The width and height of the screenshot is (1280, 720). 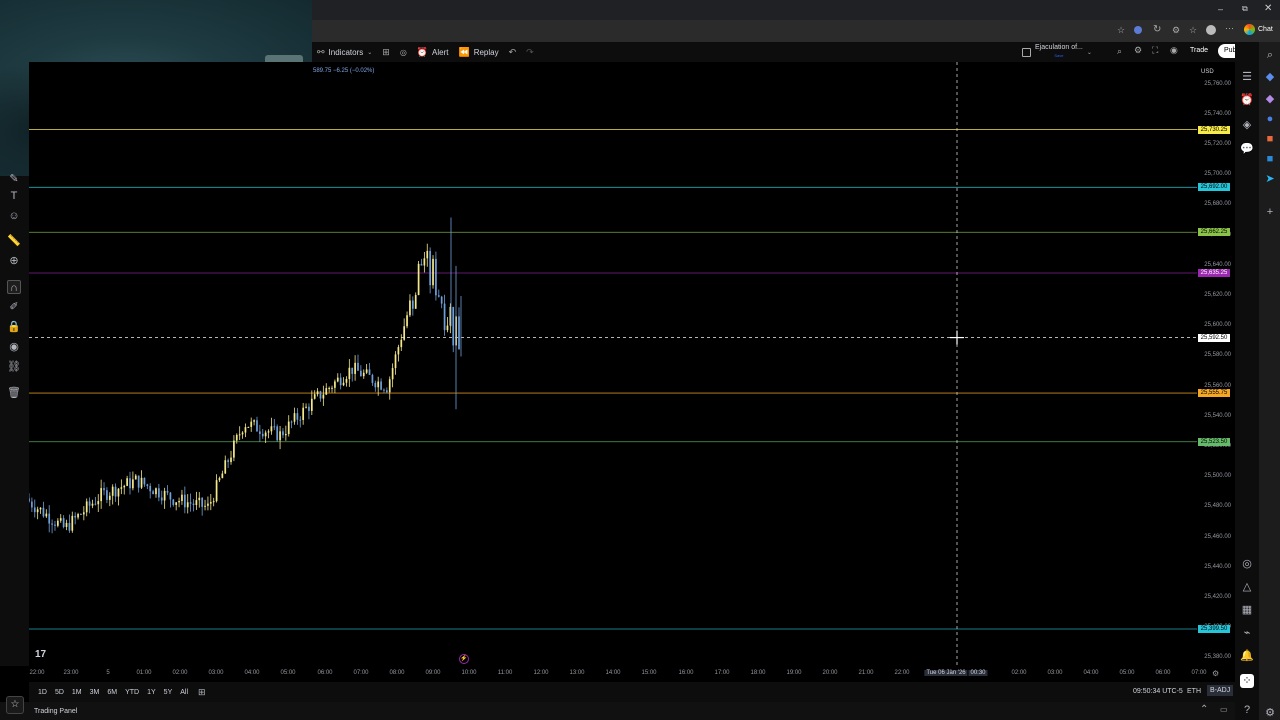 What do you see at coordinates (1247, 125) in the screenshot?
I see `layers-icon: ◈` at bounding box center [1247, 125].